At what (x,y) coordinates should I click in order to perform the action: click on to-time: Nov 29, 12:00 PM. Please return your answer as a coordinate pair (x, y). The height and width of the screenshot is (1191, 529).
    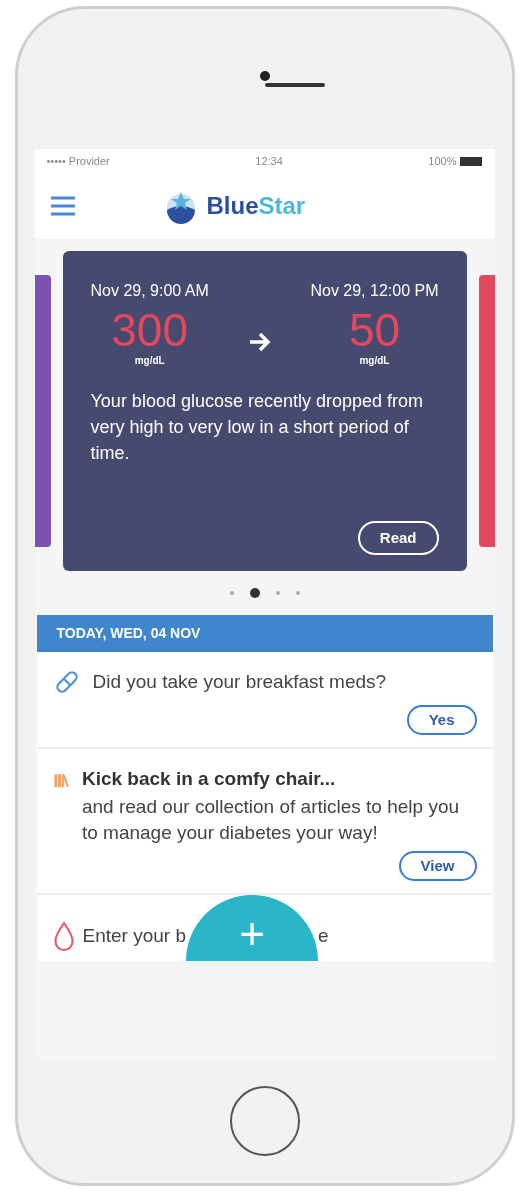
    Looking at the image, I should click on (374, 291).